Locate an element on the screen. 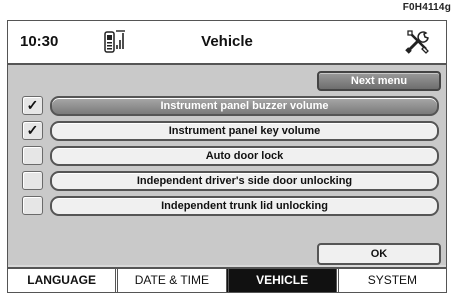 The height and width of the screenshot is (293, 453). option-row: Independent driver's side door unlocking is located at coordinates (227, 180).